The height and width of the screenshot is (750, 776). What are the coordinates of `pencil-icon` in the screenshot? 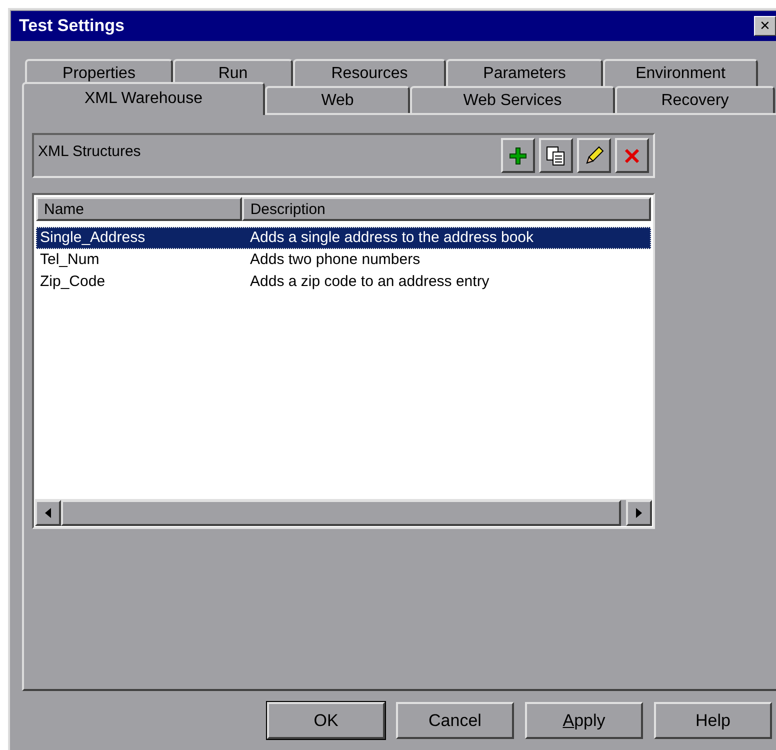 It's located at (594, 155).